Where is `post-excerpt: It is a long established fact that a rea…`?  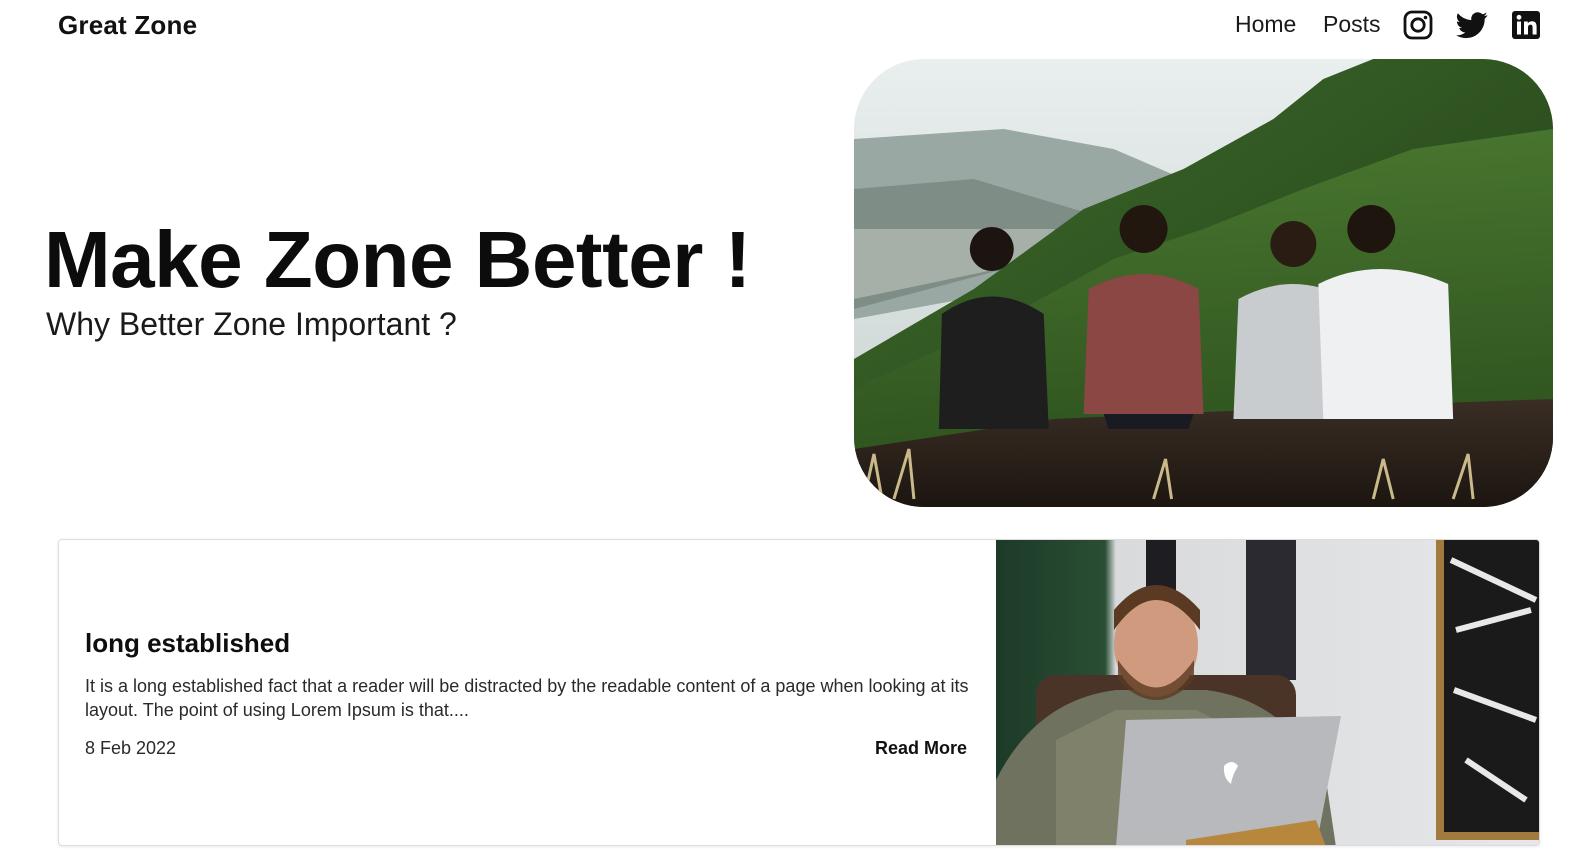
post-excerpt: It is a long established fact that a rea… is located at coordinates (527, 698).